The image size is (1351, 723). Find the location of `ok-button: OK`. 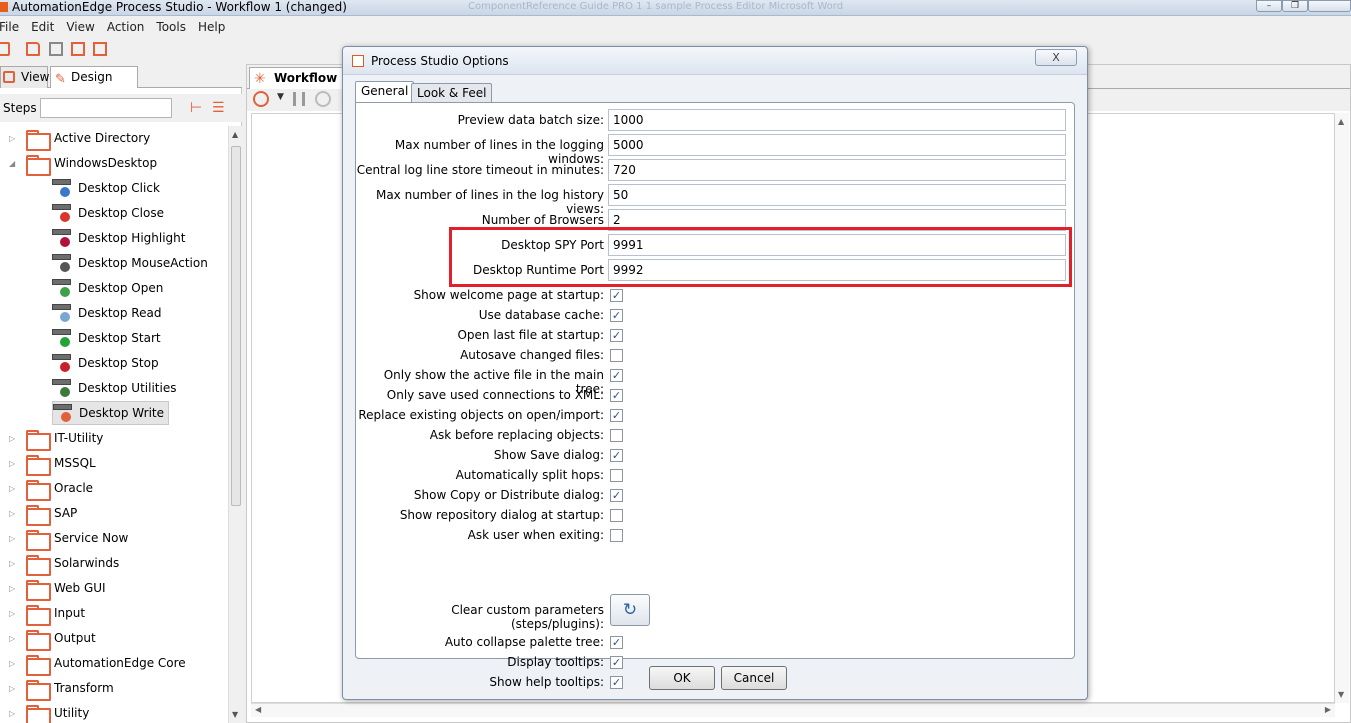

ok-button: OK is located at coordinates (682, 678).